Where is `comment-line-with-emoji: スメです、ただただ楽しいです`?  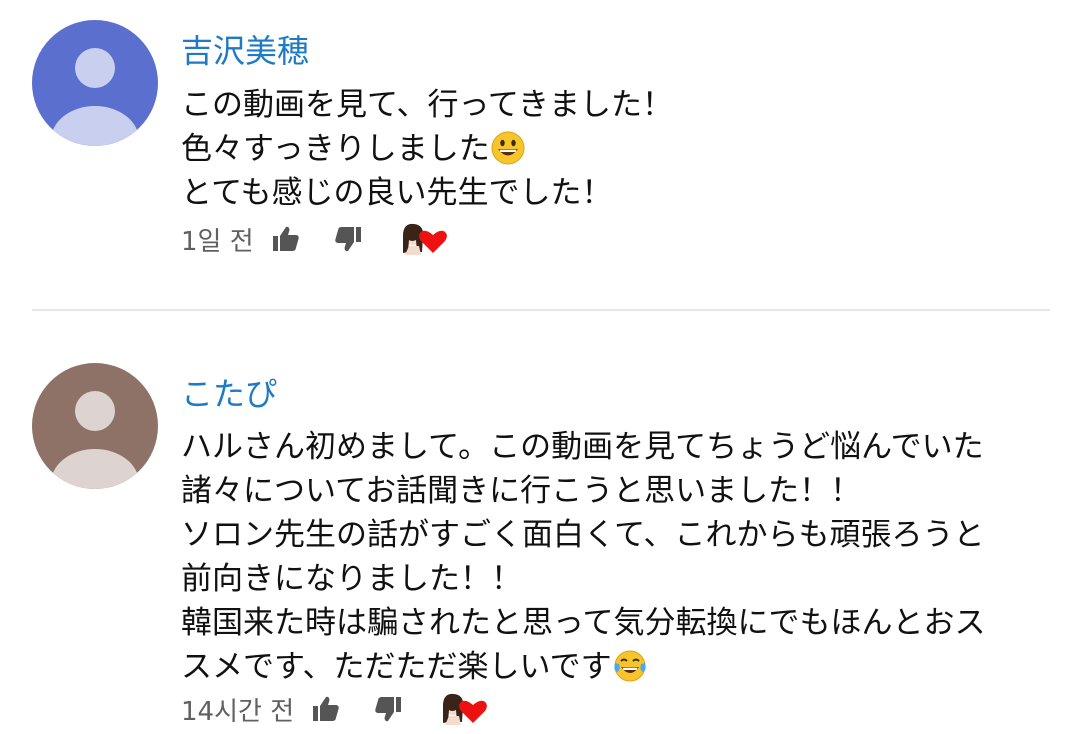
comment-line-with-emoji: スメです、ただただ楽しいです is located at coordinates (583, 667).